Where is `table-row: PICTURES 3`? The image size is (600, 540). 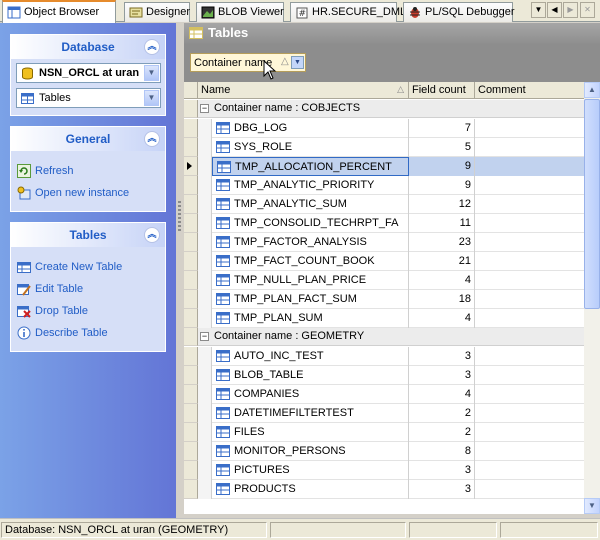 table-row: PICTURES 3 is located at coordinates (384, 470).